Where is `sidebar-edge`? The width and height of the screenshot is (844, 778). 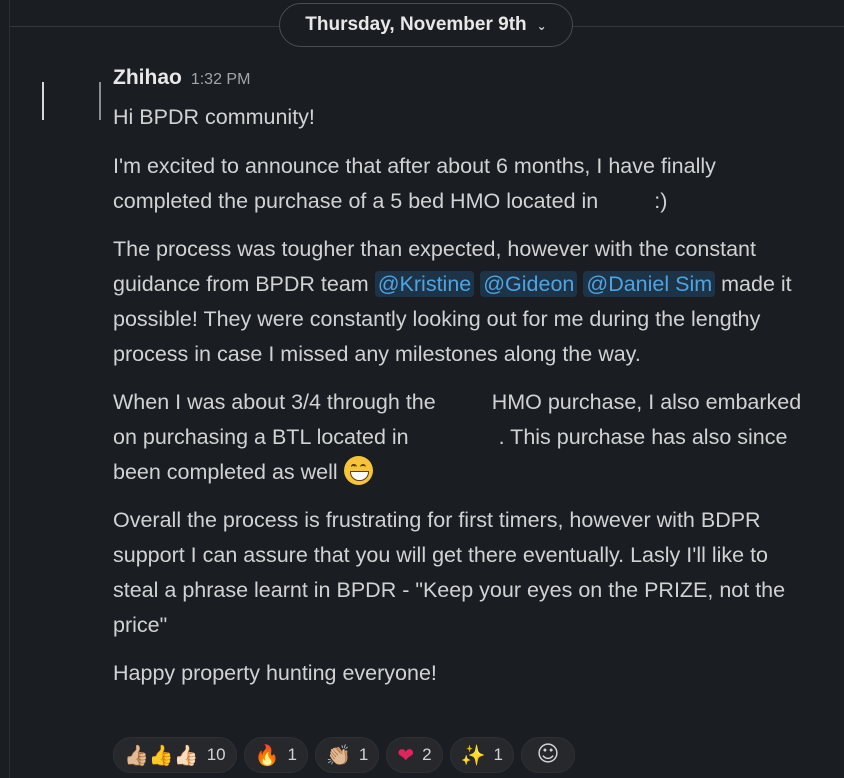
sidebar-edge is located at coordinates (5, 389).